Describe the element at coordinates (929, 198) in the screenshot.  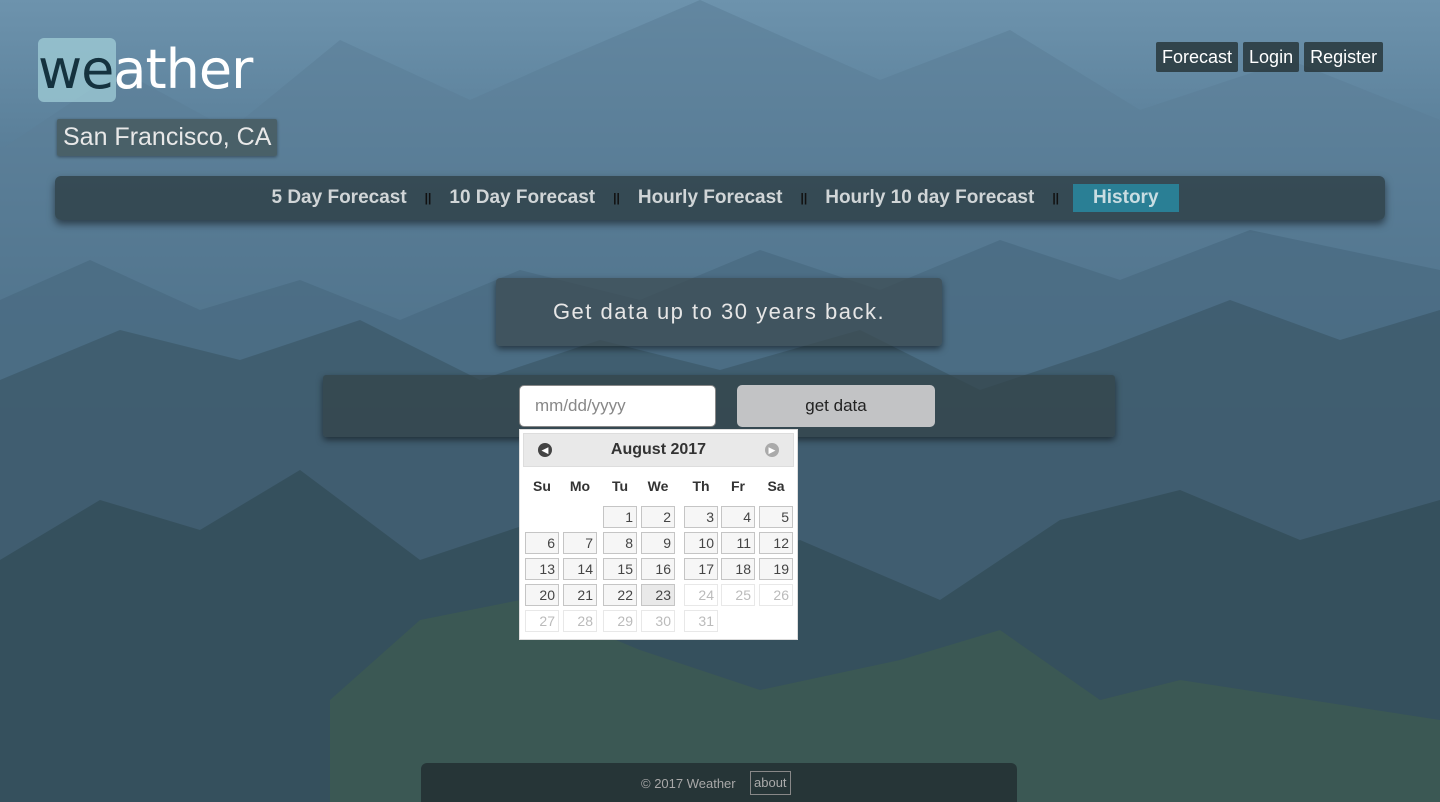
I see `tab-hourly-10-day-forecast: Hourly 10 day Forecast` at that location.